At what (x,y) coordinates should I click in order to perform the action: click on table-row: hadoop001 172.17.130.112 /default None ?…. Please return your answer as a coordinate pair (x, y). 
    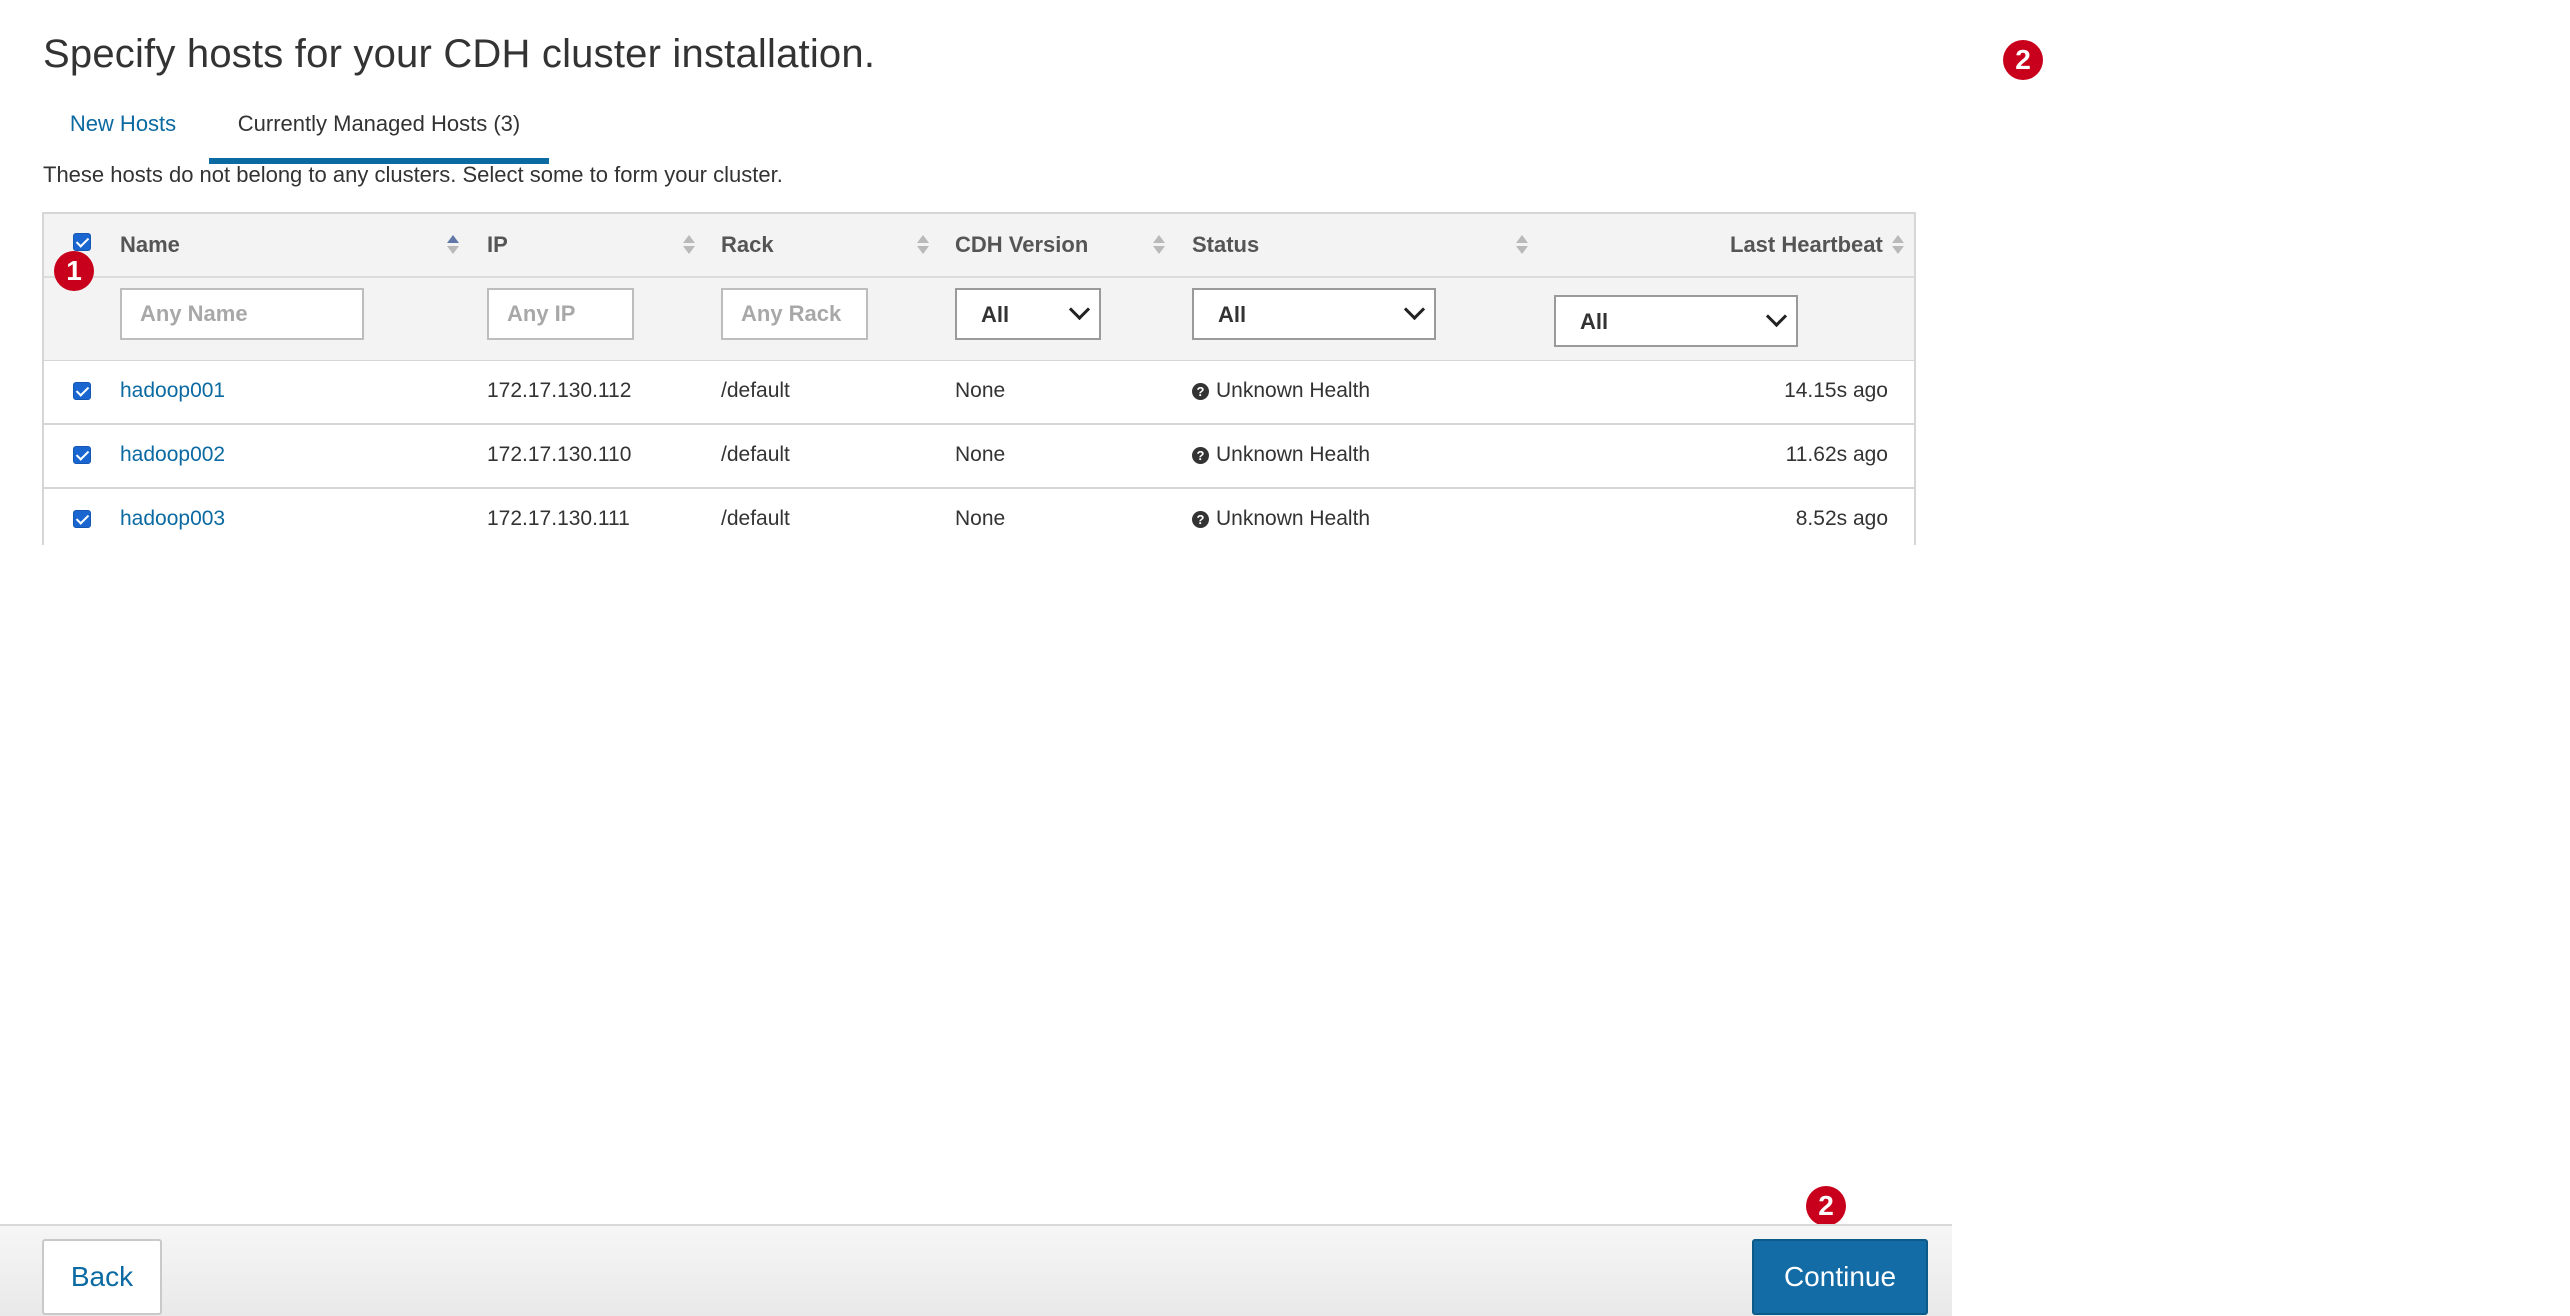
    Looking at the image, I should click on (979, 393).